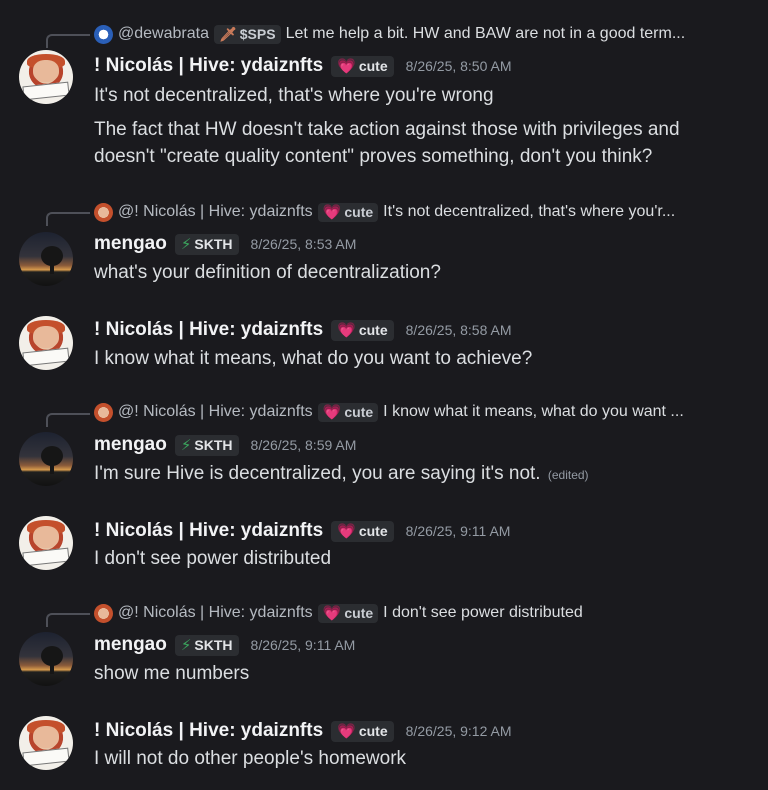 This screenshot has width=768, height=790. What do you see at coordinates (458, 330) in the screenshot?
I see `timestamp: 8/26/25, 8:58 AM` at bounding box center [458, 330].